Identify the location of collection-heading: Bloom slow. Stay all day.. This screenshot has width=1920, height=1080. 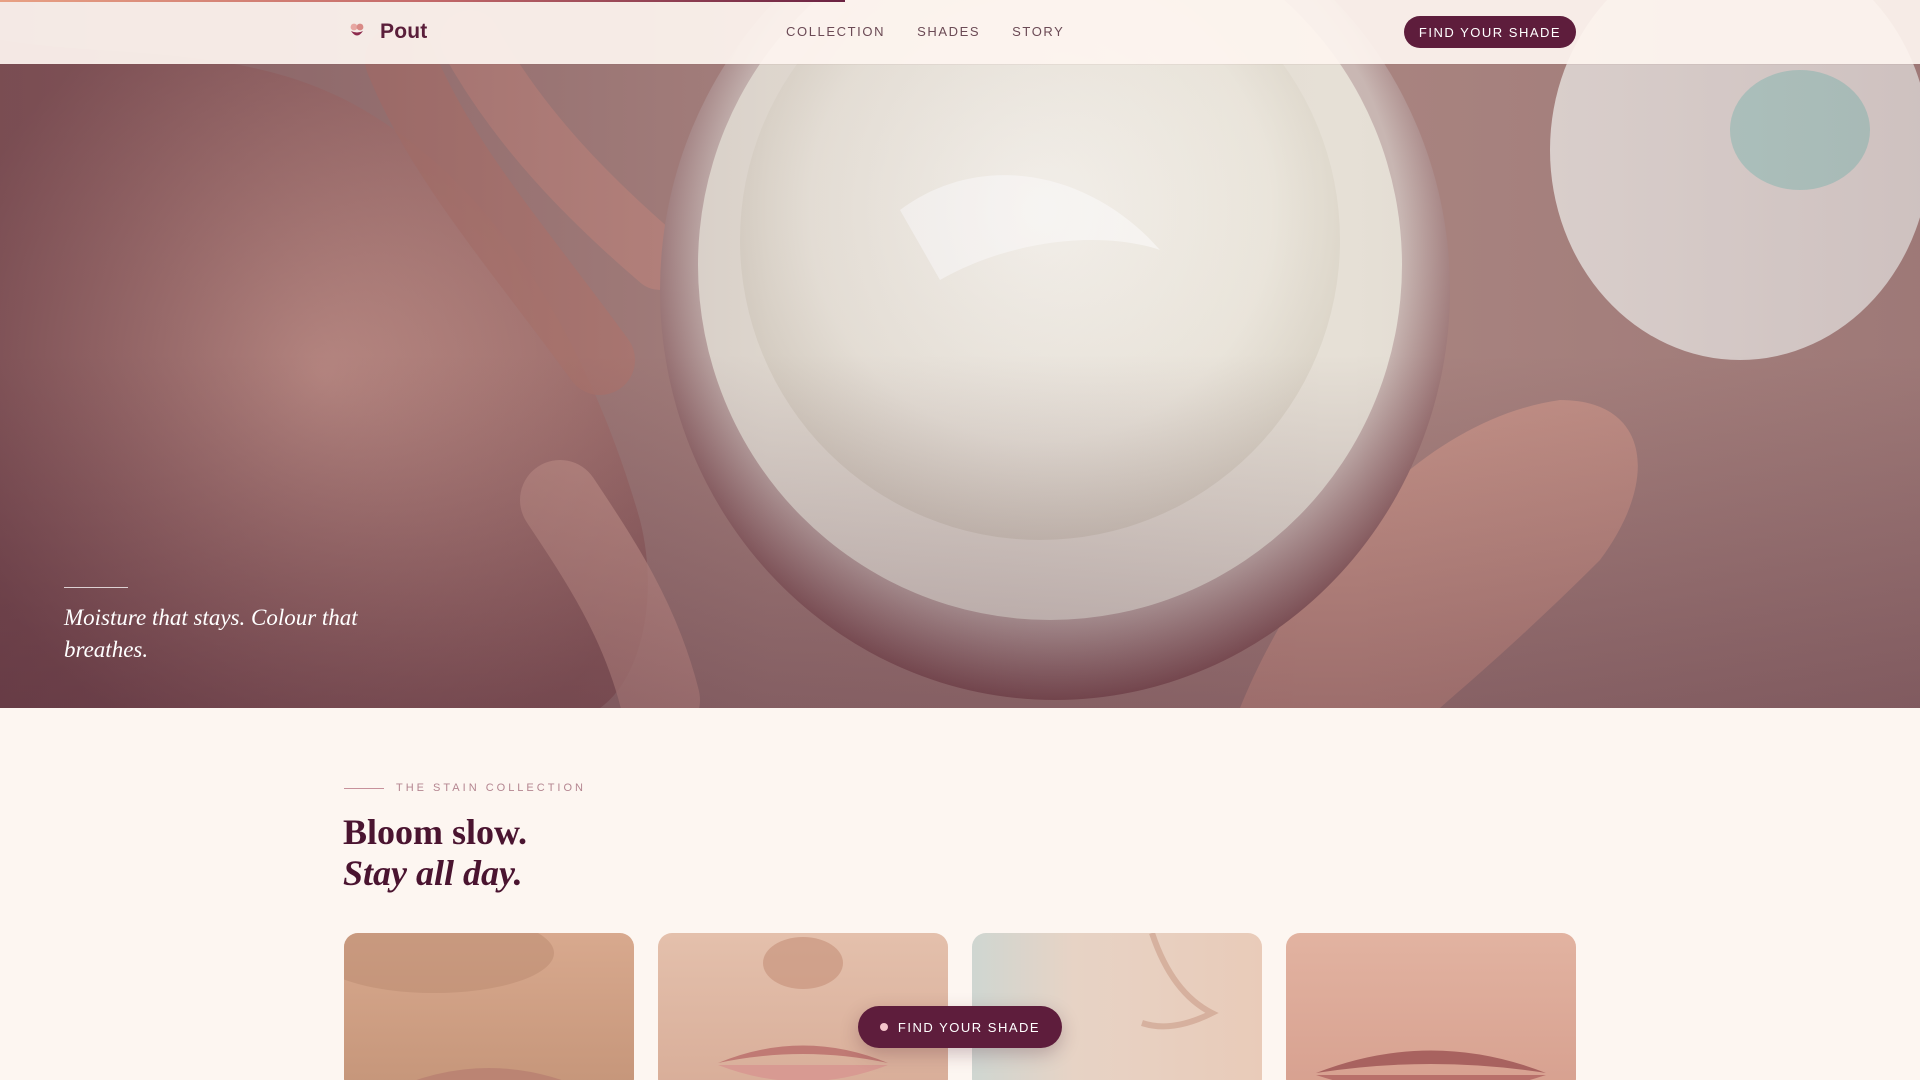
(435, 853).